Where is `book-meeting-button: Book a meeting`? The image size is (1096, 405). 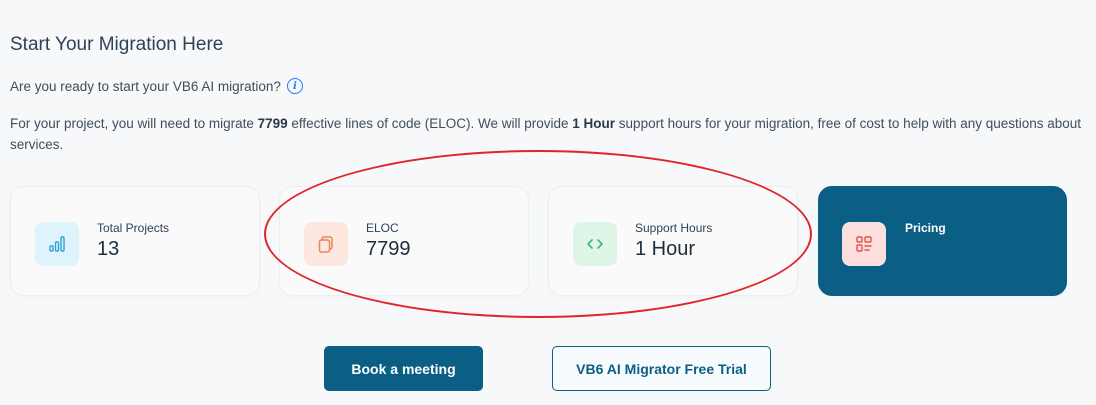
book-meeting-button: Book a meeting is located at coordinates (403, 368).